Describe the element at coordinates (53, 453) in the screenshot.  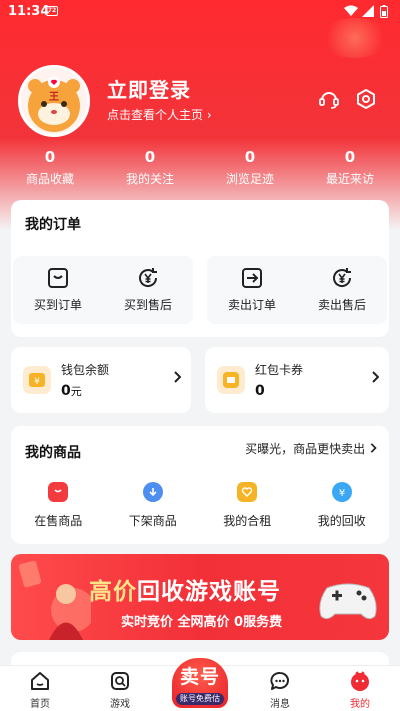
I see `goods-title: 我的商品` at that location.